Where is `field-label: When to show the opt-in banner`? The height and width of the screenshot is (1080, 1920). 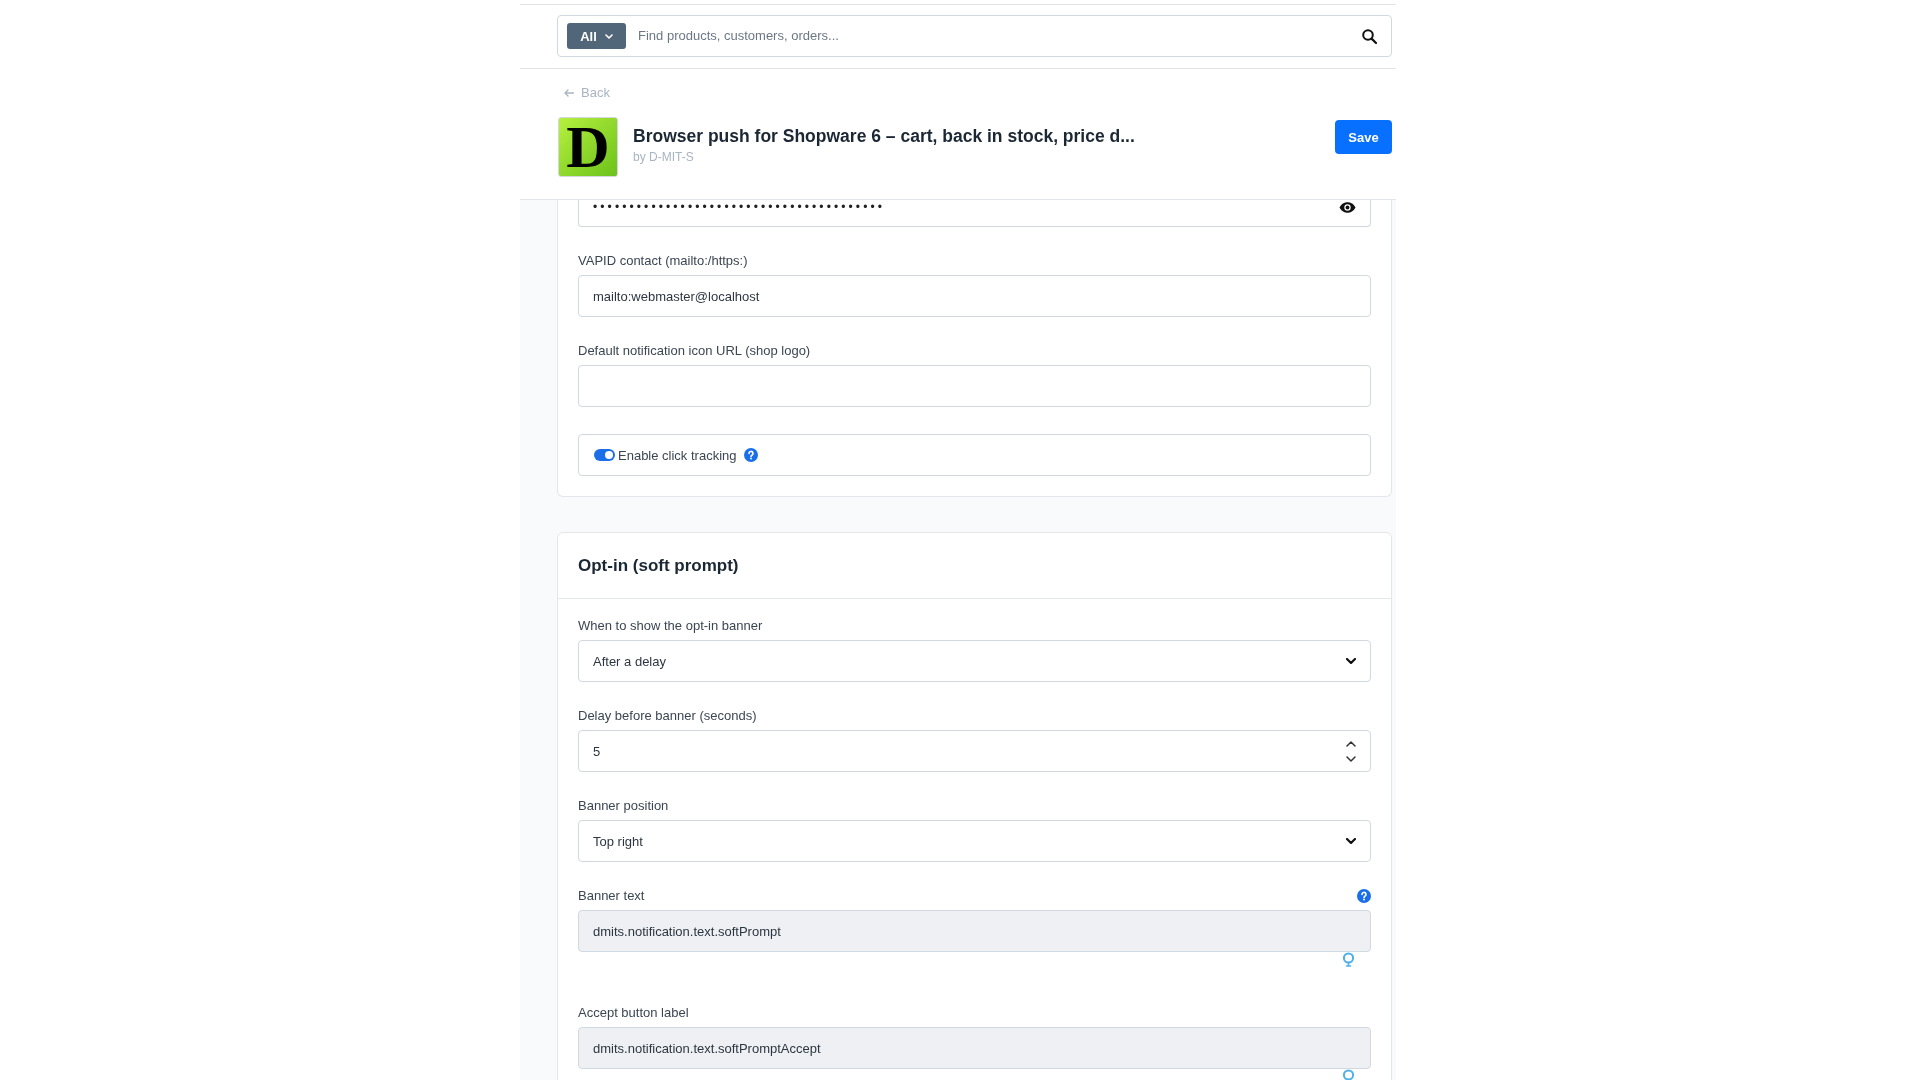 field-label: When to show the opt-in banner is located at coordinates (670, 626).